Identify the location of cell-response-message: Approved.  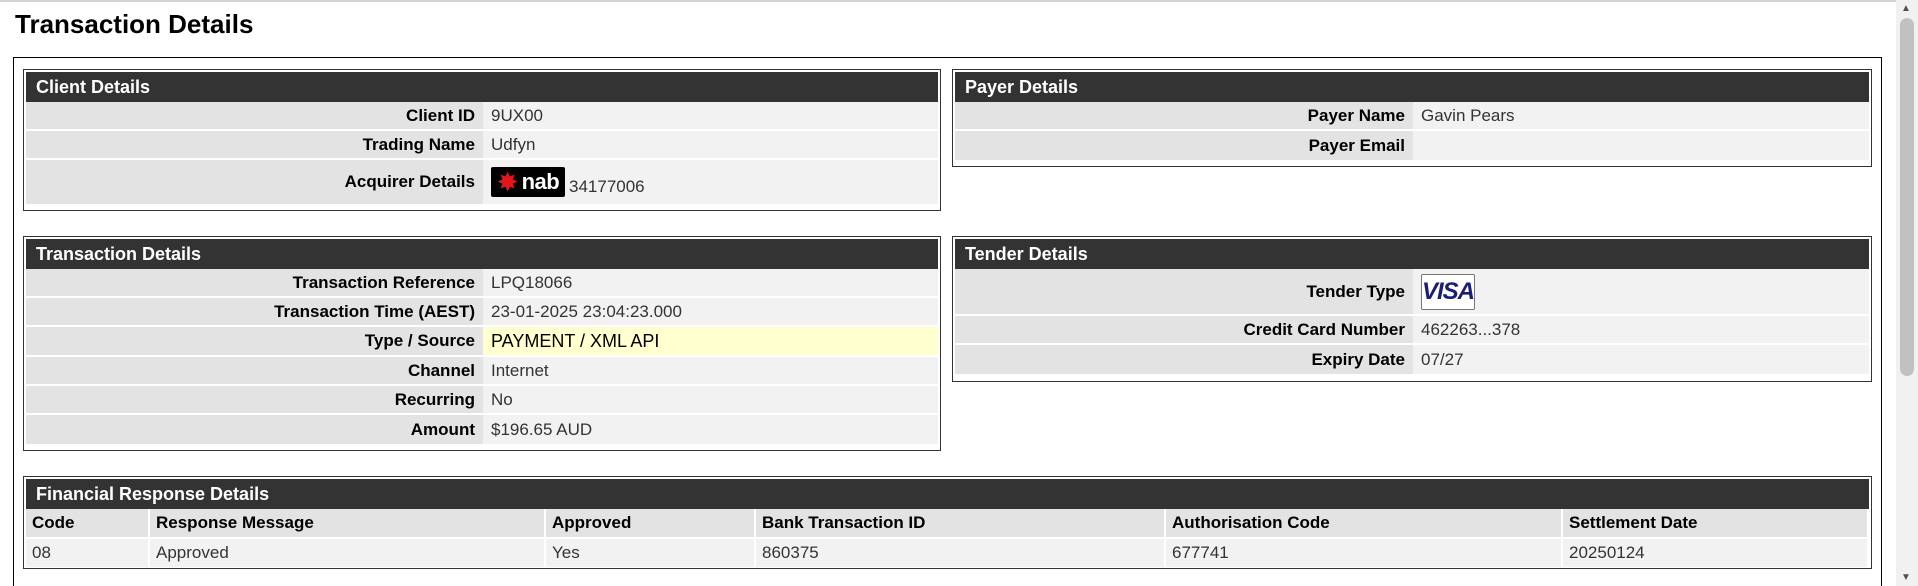
(348, 553).